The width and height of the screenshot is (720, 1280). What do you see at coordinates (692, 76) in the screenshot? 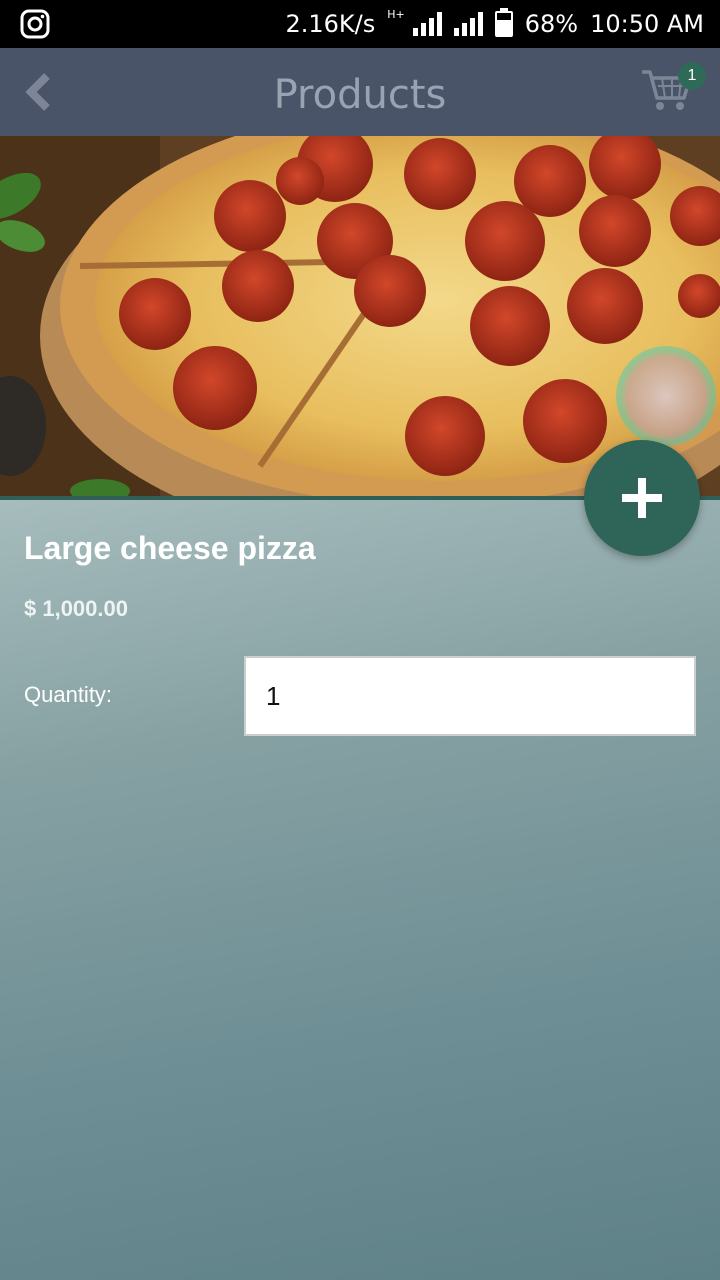
I see `cart-count-badge: 1` at bounding box center [692, 76].